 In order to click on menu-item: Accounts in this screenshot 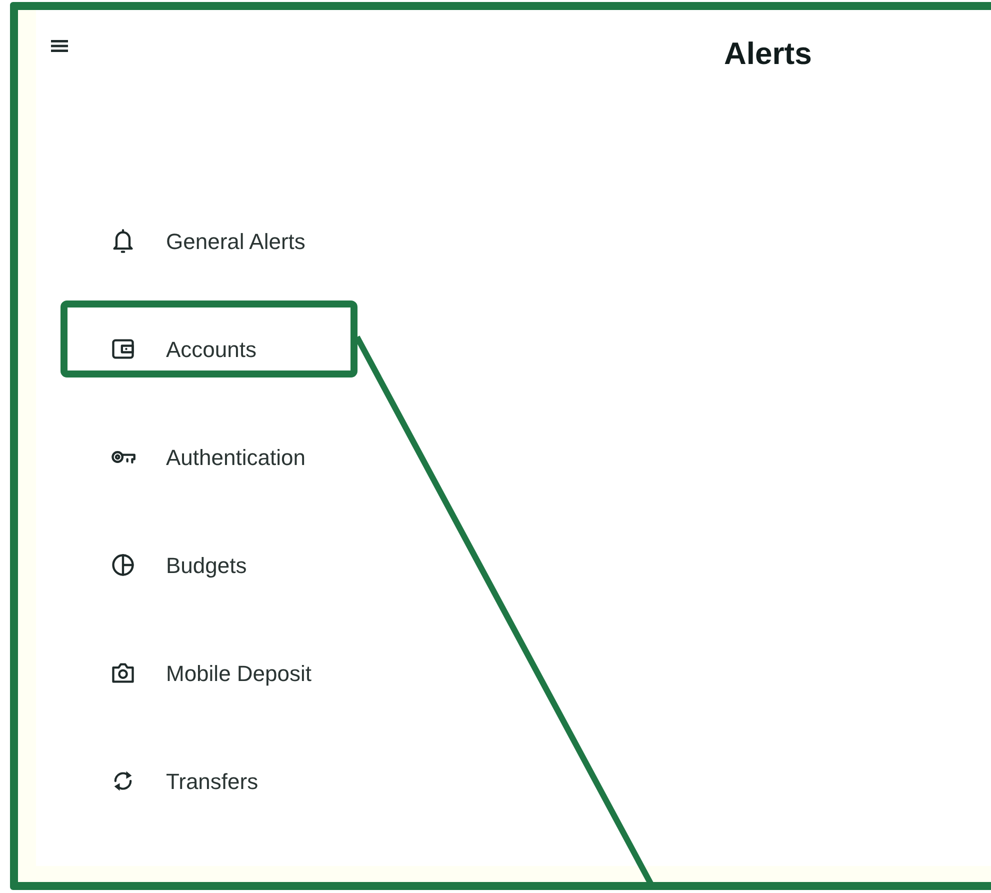, I will do `click(211, 349)`.